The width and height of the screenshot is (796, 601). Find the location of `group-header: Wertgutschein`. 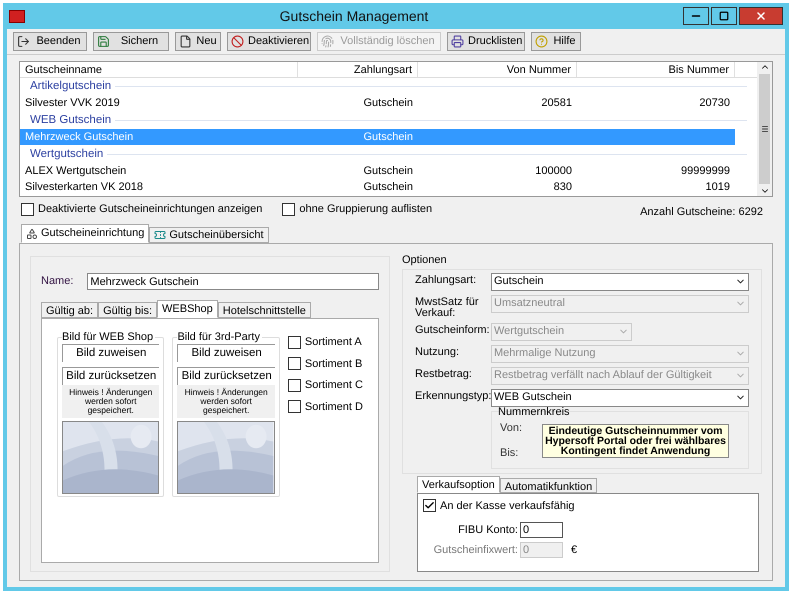

group-header: Wertgutschein is located at coordinates (67, 154).